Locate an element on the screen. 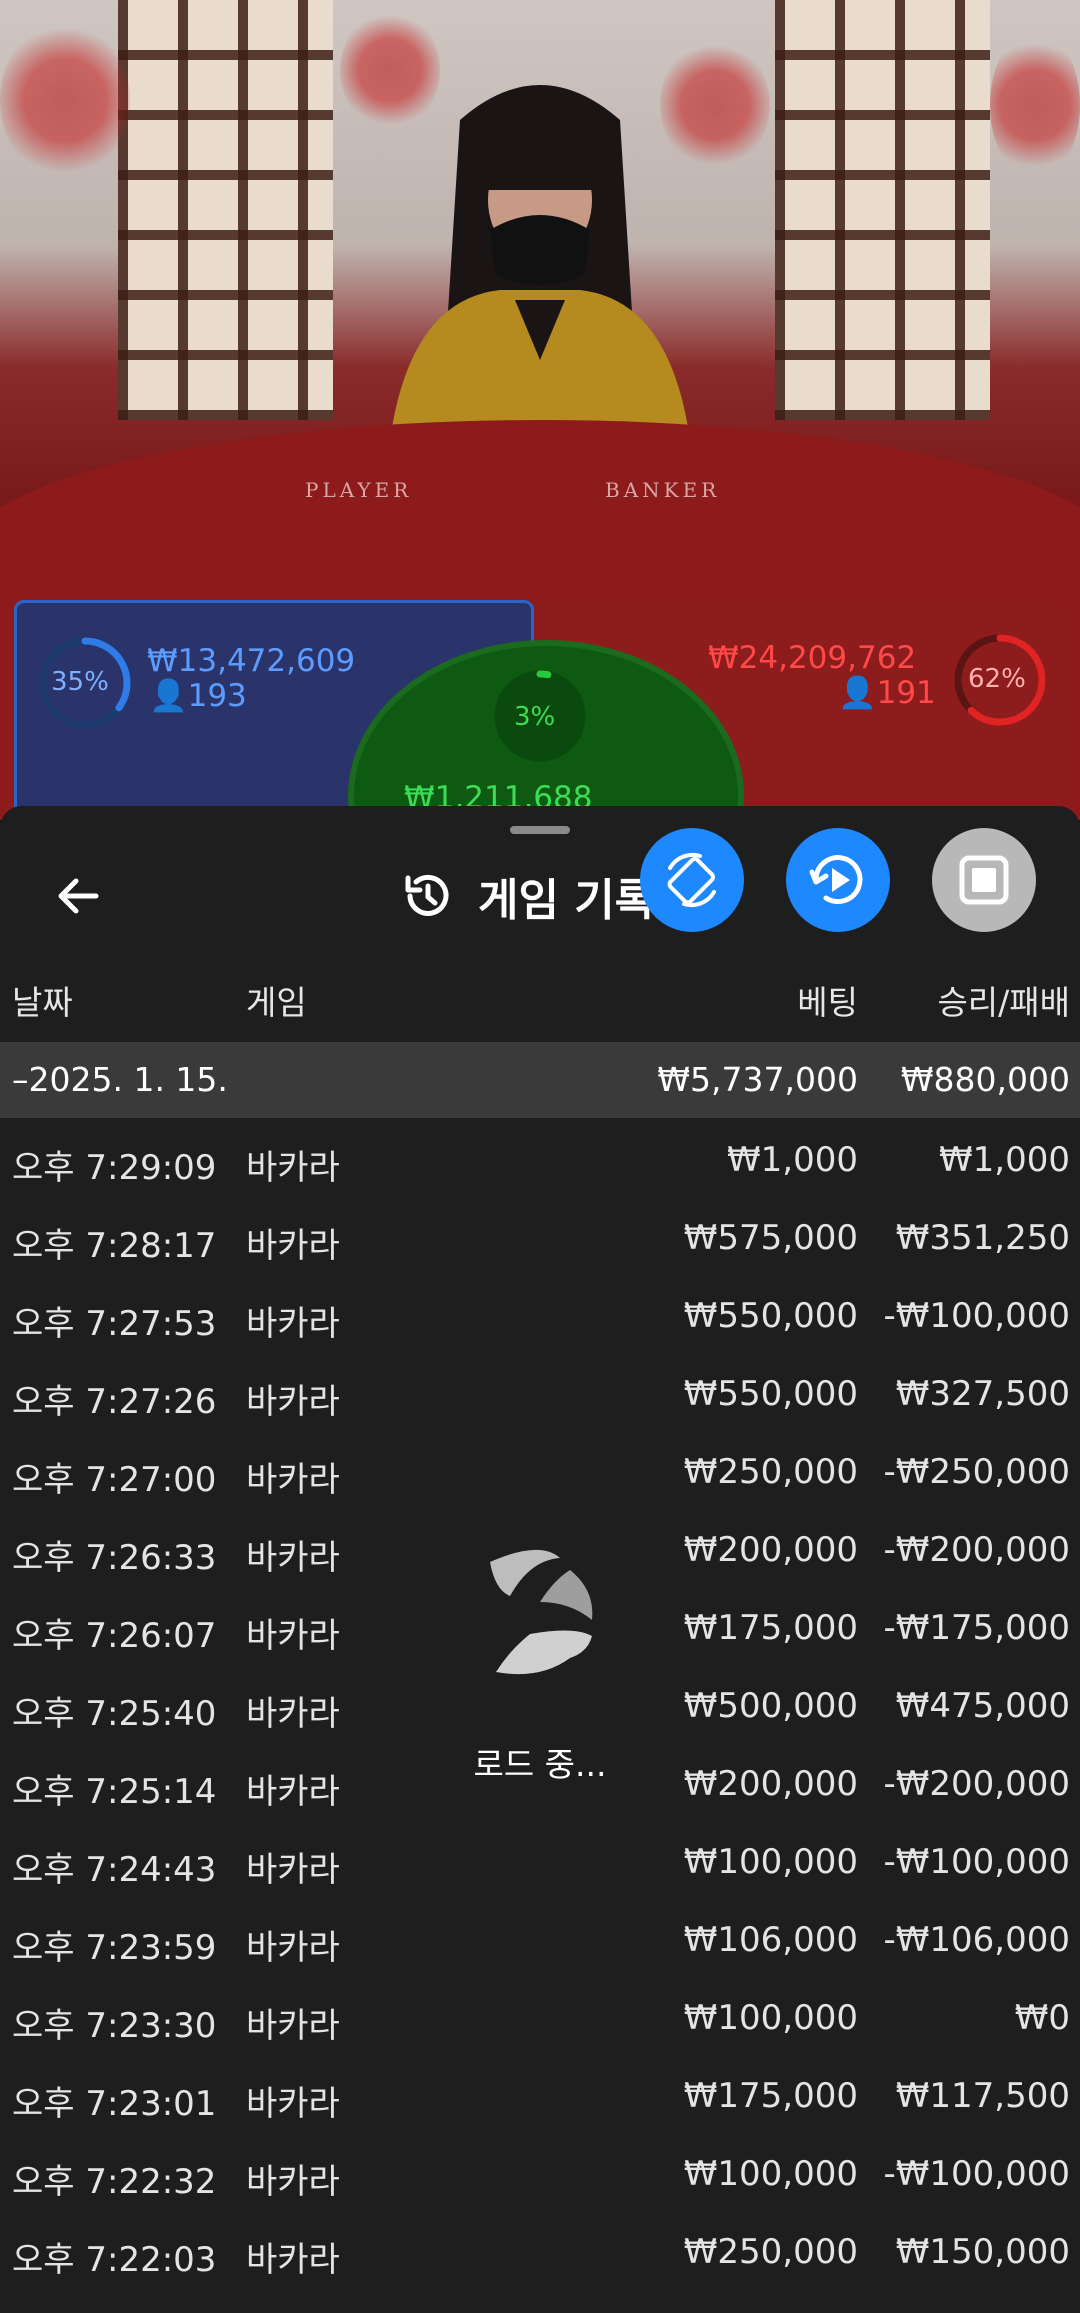 This screenshot has height=2313, width=1080. stop-icon is located at coordinates (984, 880).